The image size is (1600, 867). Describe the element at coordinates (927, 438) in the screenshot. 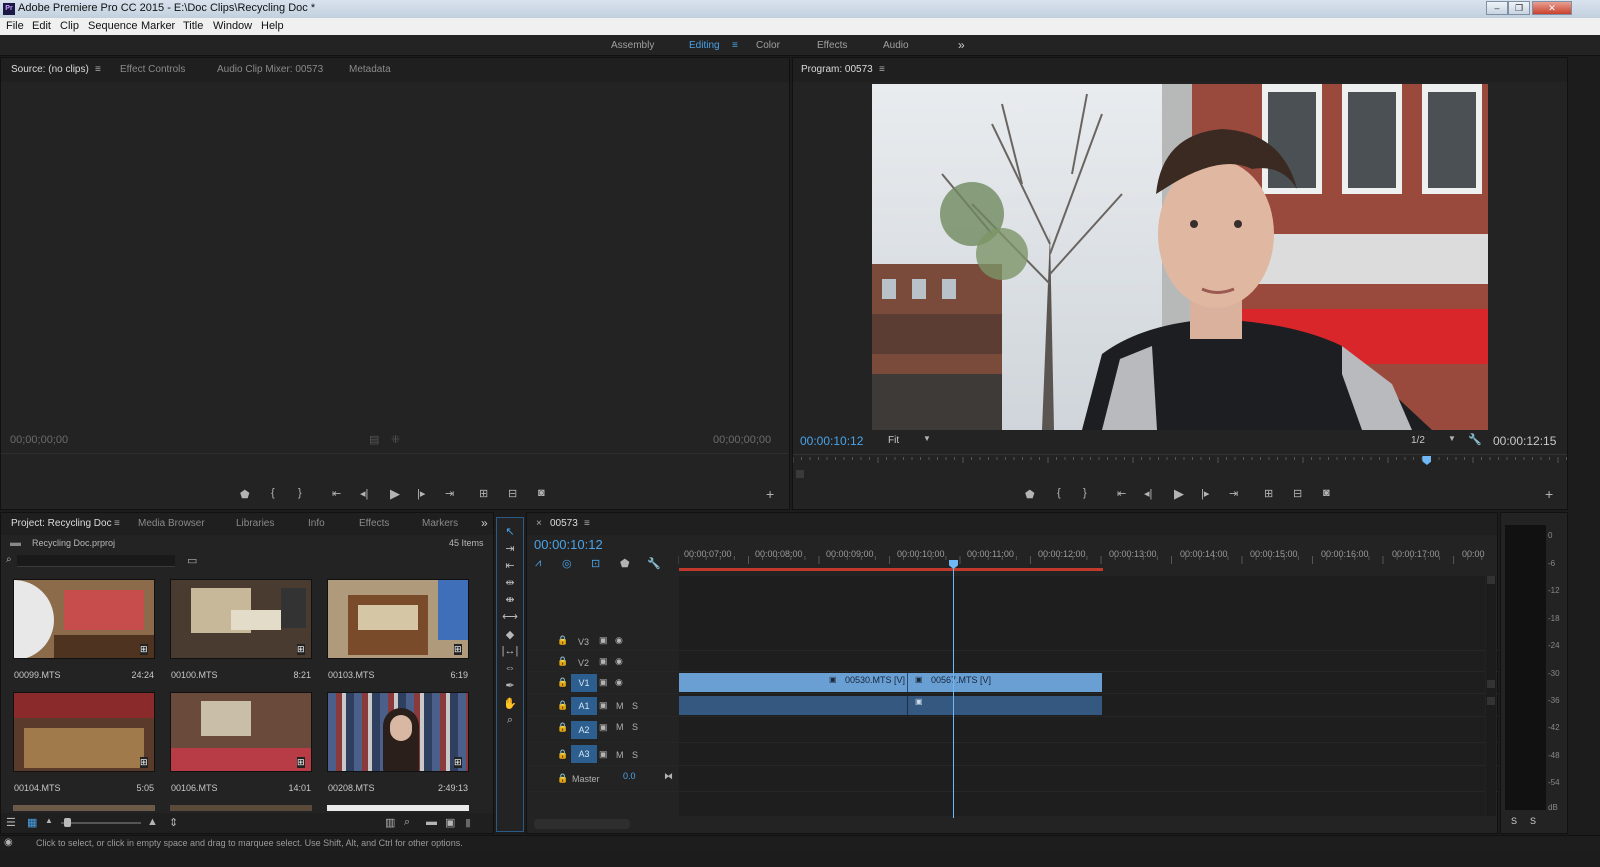

I see `chevron-down-icon: ▼` at that location.